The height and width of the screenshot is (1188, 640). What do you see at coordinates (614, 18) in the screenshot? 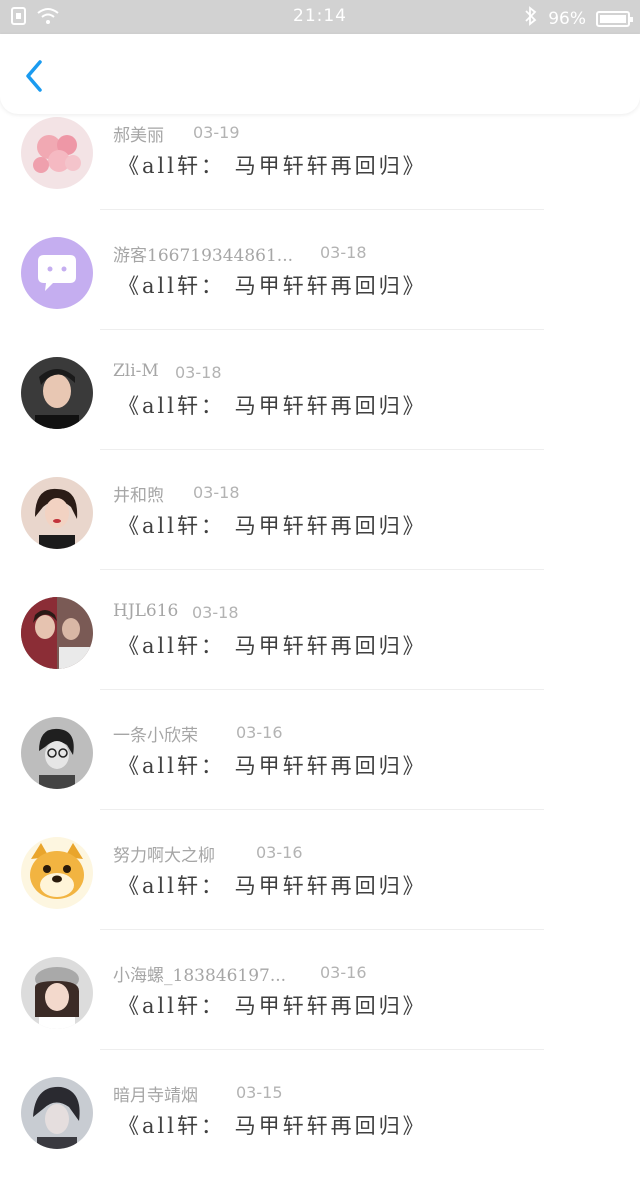
I see `battery-icon` at bounding box center [614, 18].